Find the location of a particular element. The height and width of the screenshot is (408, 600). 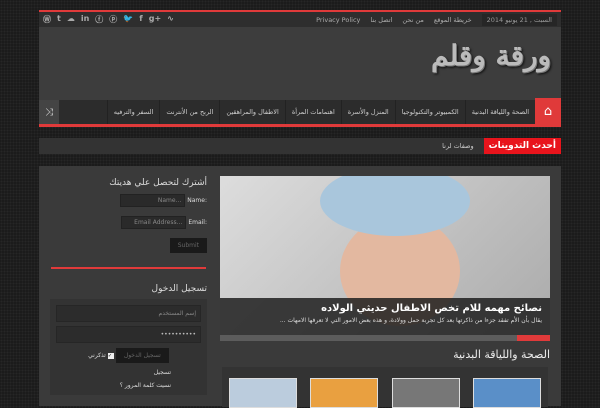

shuffle-icon: ⤨ is located at coordinates (49, 112).